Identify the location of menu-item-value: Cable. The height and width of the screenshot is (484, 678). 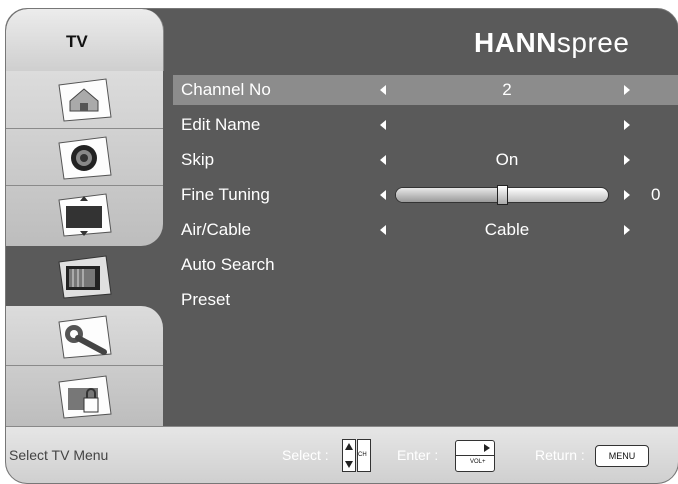
(507, 229).